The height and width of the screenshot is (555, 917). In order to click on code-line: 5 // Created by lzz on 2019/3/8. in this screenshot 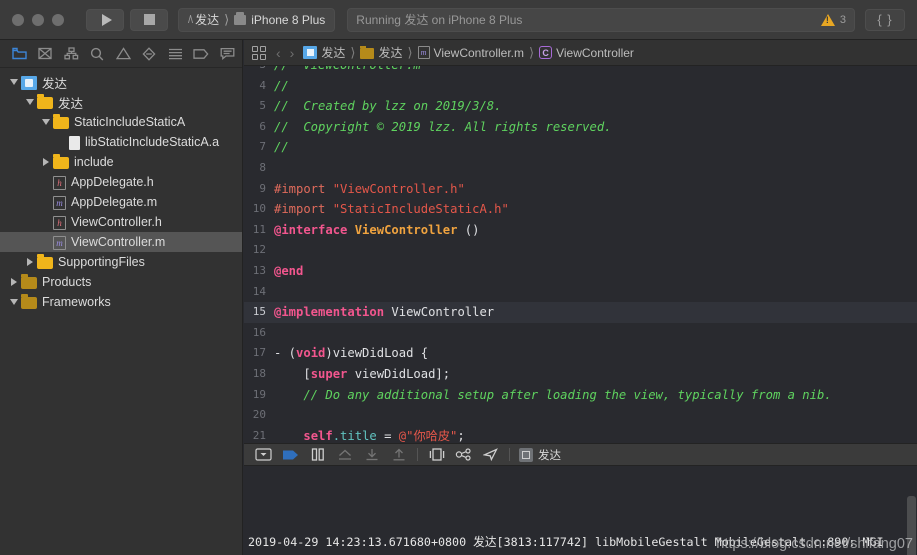, I will do `click(580, 106)`.